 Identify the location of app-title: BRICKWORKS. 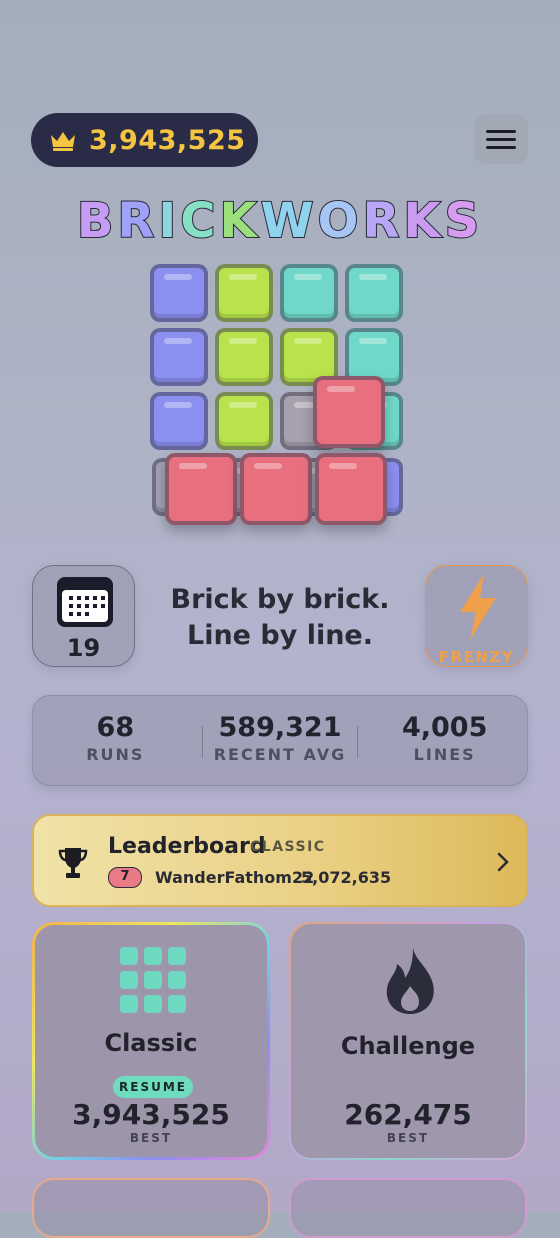
(280, 221).